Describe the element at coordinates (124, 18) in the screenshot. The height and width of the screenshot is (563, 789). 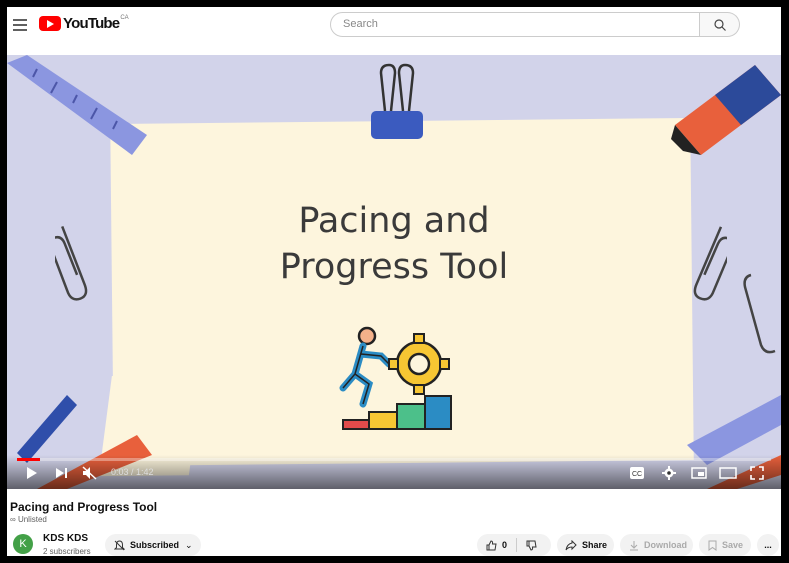
I see `country-code: CA` at that location.